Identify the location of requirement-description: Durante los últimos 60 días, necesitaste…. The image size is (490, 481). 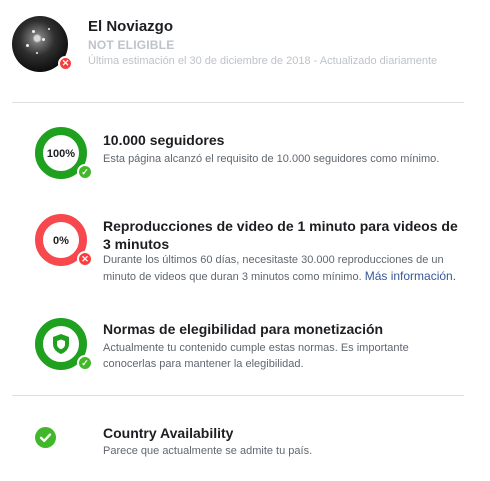
(283, 268).